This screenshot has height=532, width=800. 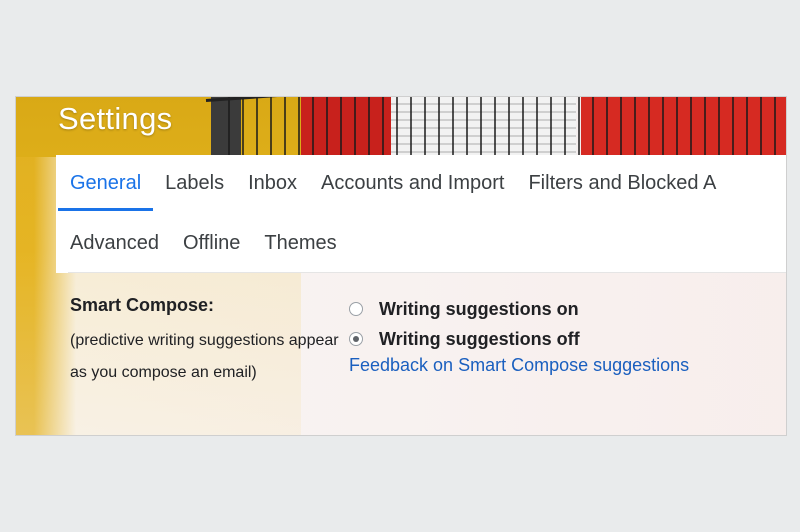 What do you see at coordinates (479, 308) in the screenshot?
I see `writing-suggestions-on-label: Writing suggestions on` at bounding box center [479, 308].